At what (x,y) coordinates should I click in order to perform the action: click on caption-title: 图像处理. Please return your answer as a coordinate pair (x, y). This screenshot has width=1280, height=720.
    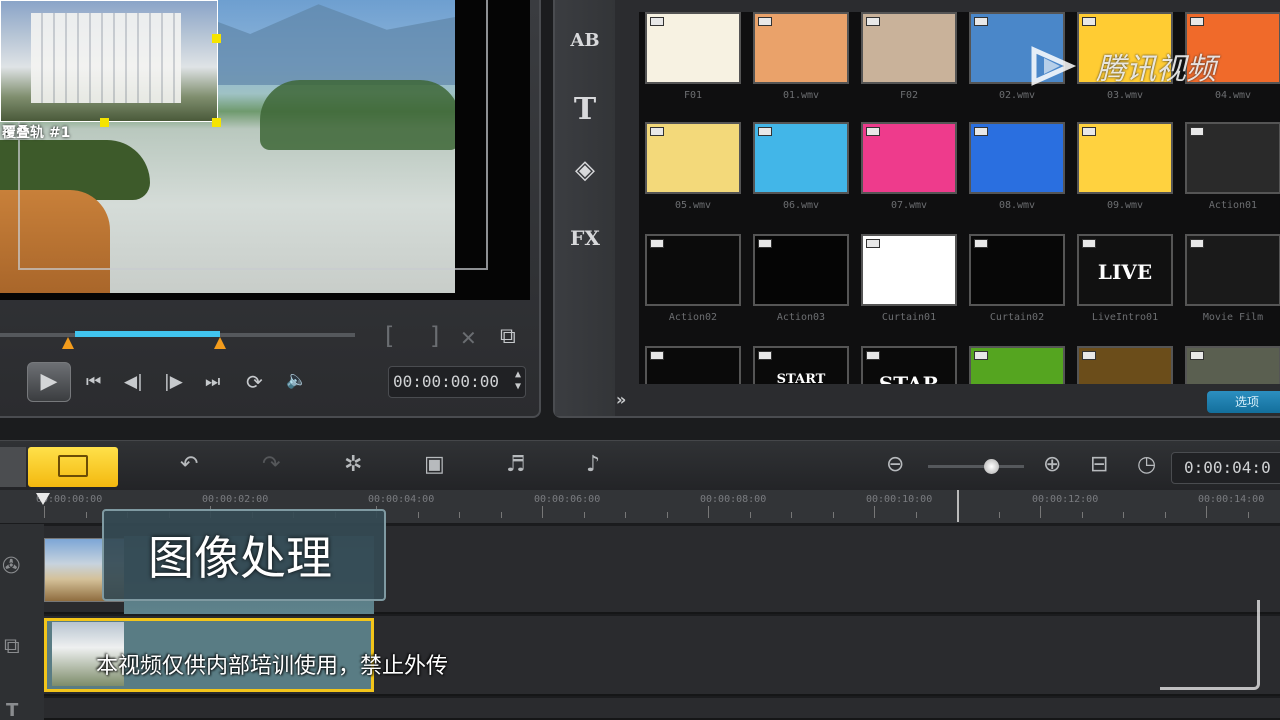
    Looking at the image, I should click on (240, 558).